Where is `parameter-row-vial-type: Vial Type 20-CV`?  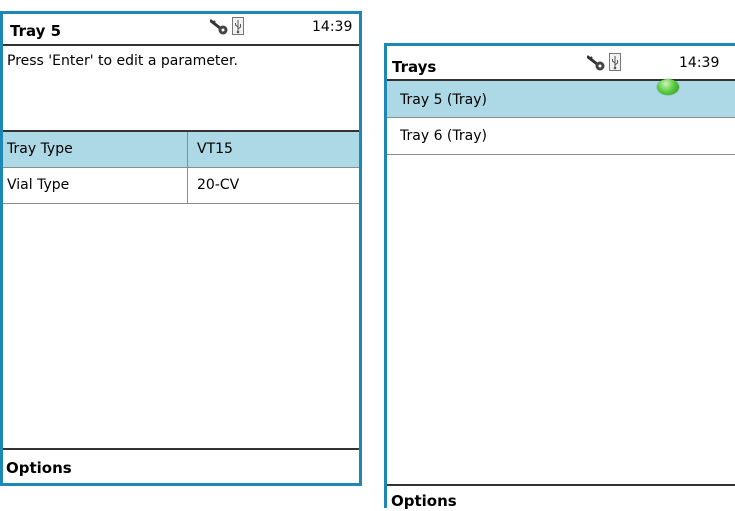 parameter-row-vial-type: Vial Type 20-CV is located at coordinates (181, 186).